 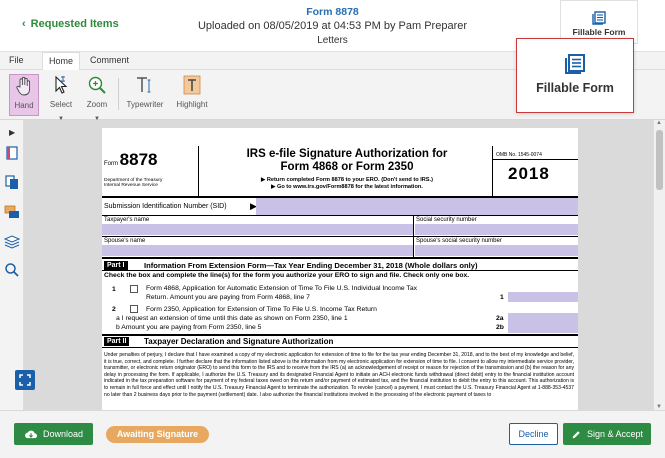 What do you see at coordinates (543, 318) in the screenshot?
I see `line-2a-date-field` at bounding box center [543, 318].